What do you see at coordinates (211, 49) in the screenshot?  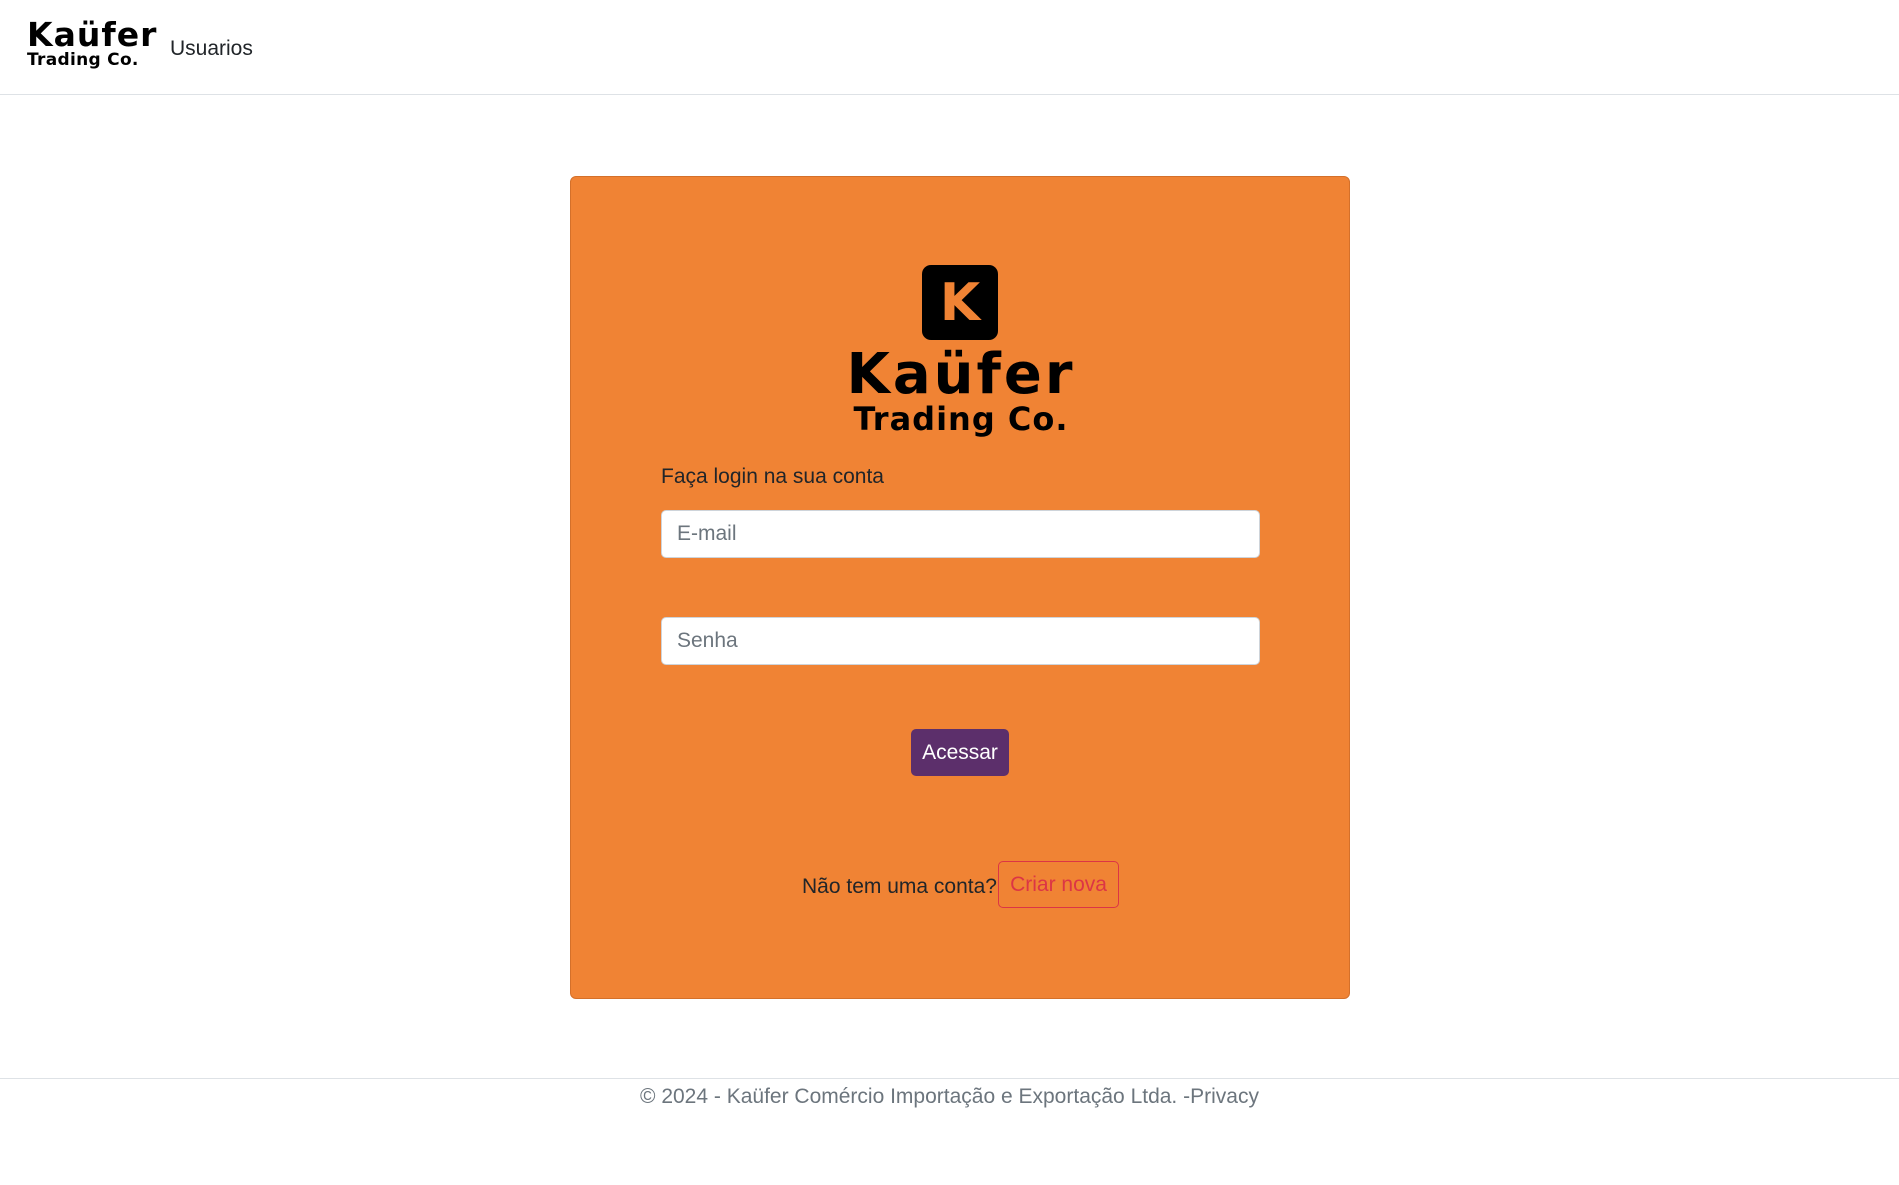 I see `nav-link-usuarios: Usuarios` at bounding box center [211, 49].